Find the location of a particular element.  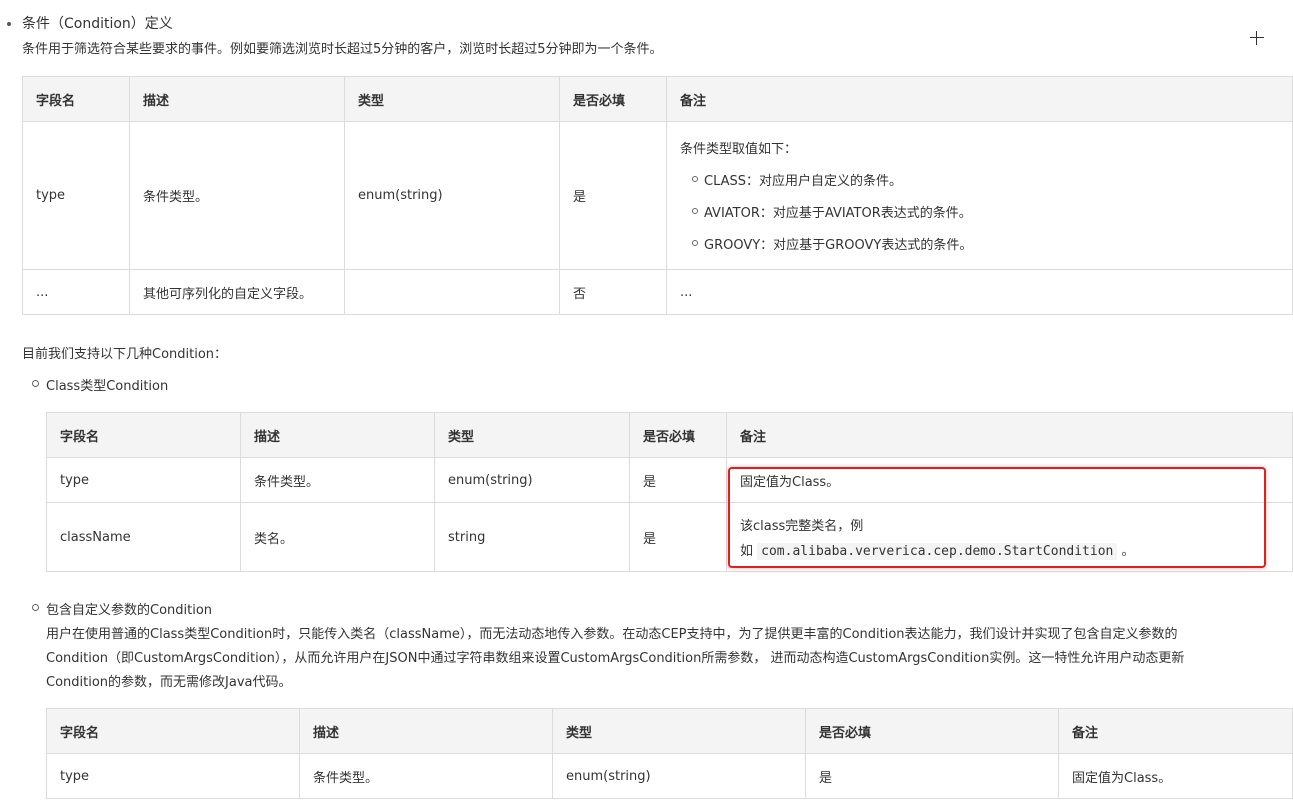

custom-condition-title: 包含自定义参数的Condition is located at coordinates (129, 610).